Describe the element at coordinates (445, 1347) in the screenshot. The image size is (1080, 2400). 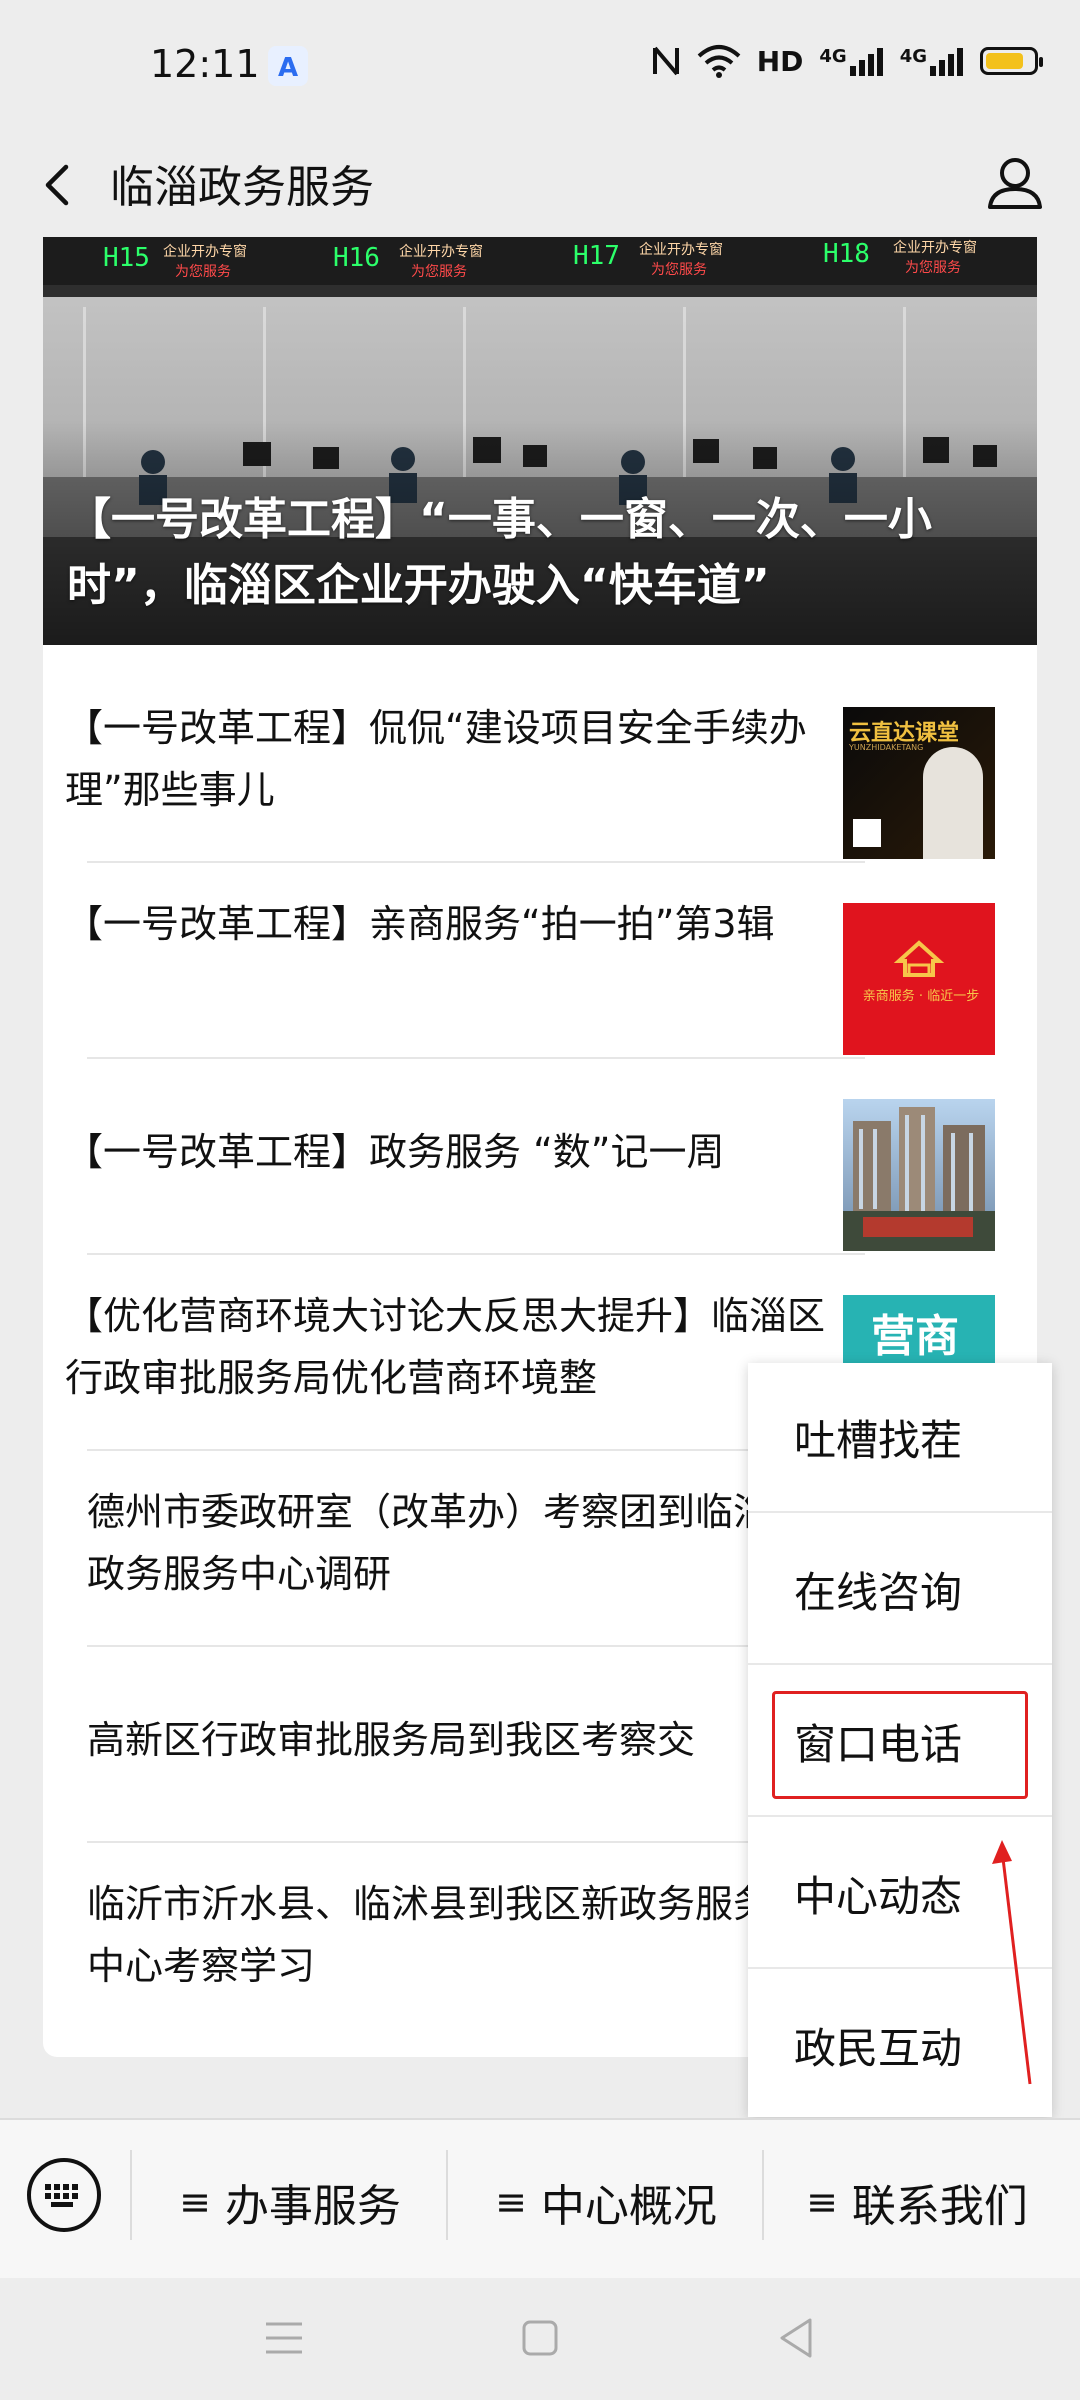
I see `article-title: 【优化营商环境大讨论大反思大提升】临淄区行政审批服务局优化营商环境整` at that location.